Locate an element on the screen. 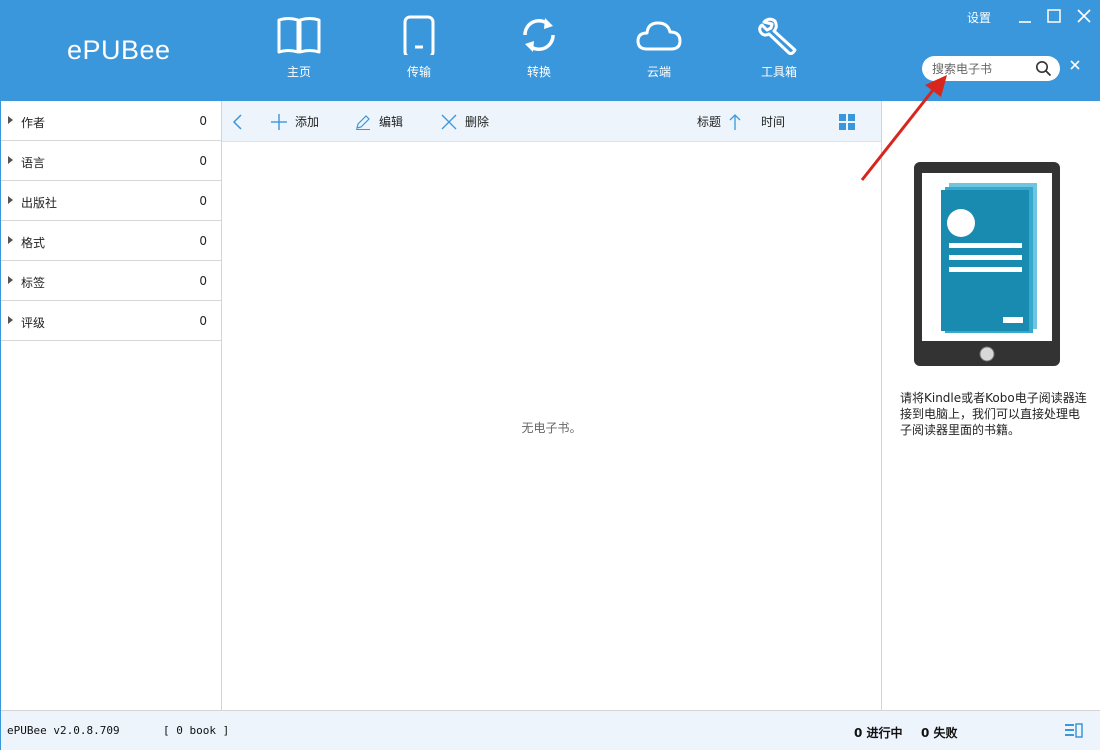 The image size is (1100, 750). filter-label: 出版社 is located at coordinates (39, 203).